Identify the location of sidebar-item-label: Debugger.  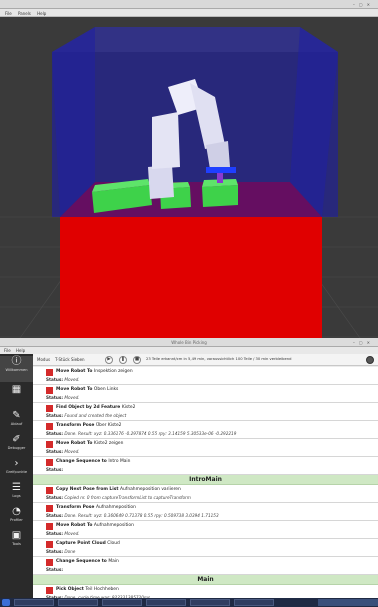
(16, 448).